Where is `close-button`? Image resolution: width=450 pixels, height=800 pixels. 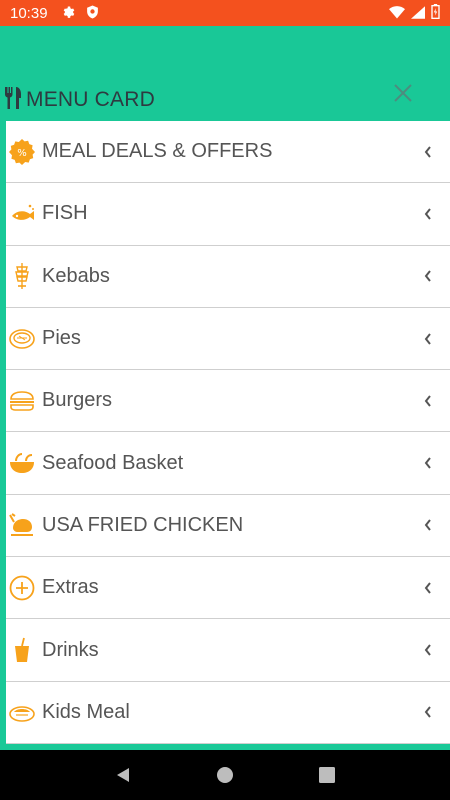
close-button is located at coordinates (403, 93).